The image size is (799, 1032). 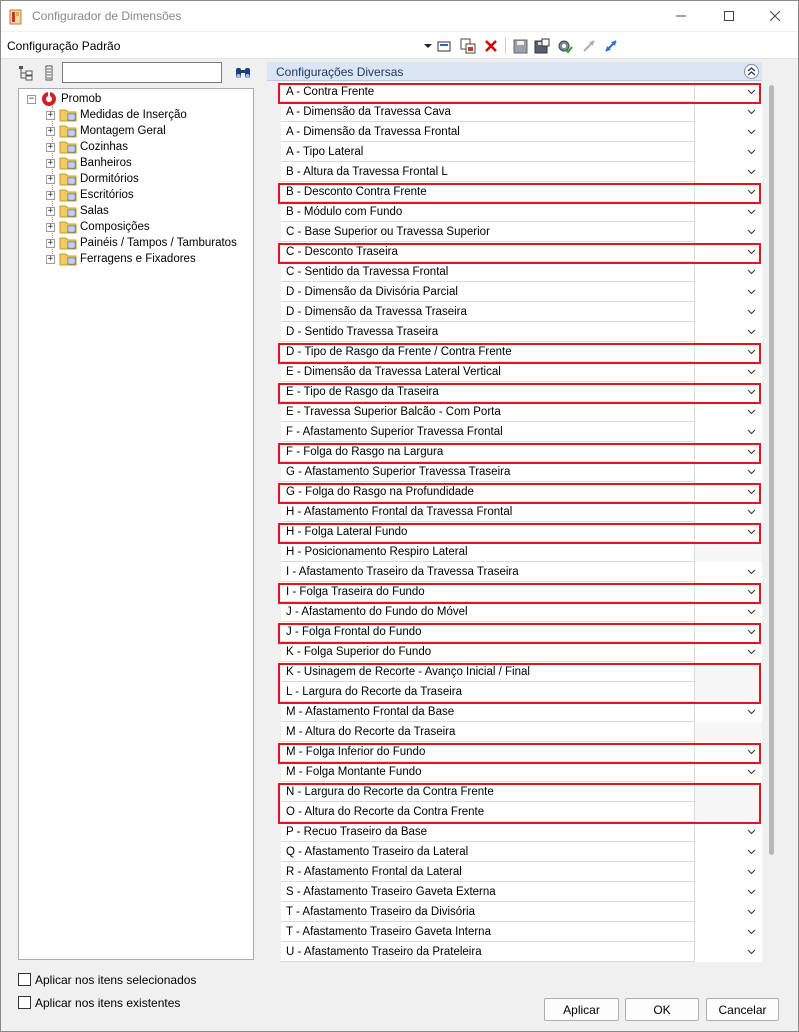 What do you see at coordinates (521, 452) in the screenshot?
I see `property-row: F - Folga do Rasgo na Largura` at bounding box center [521, 452].